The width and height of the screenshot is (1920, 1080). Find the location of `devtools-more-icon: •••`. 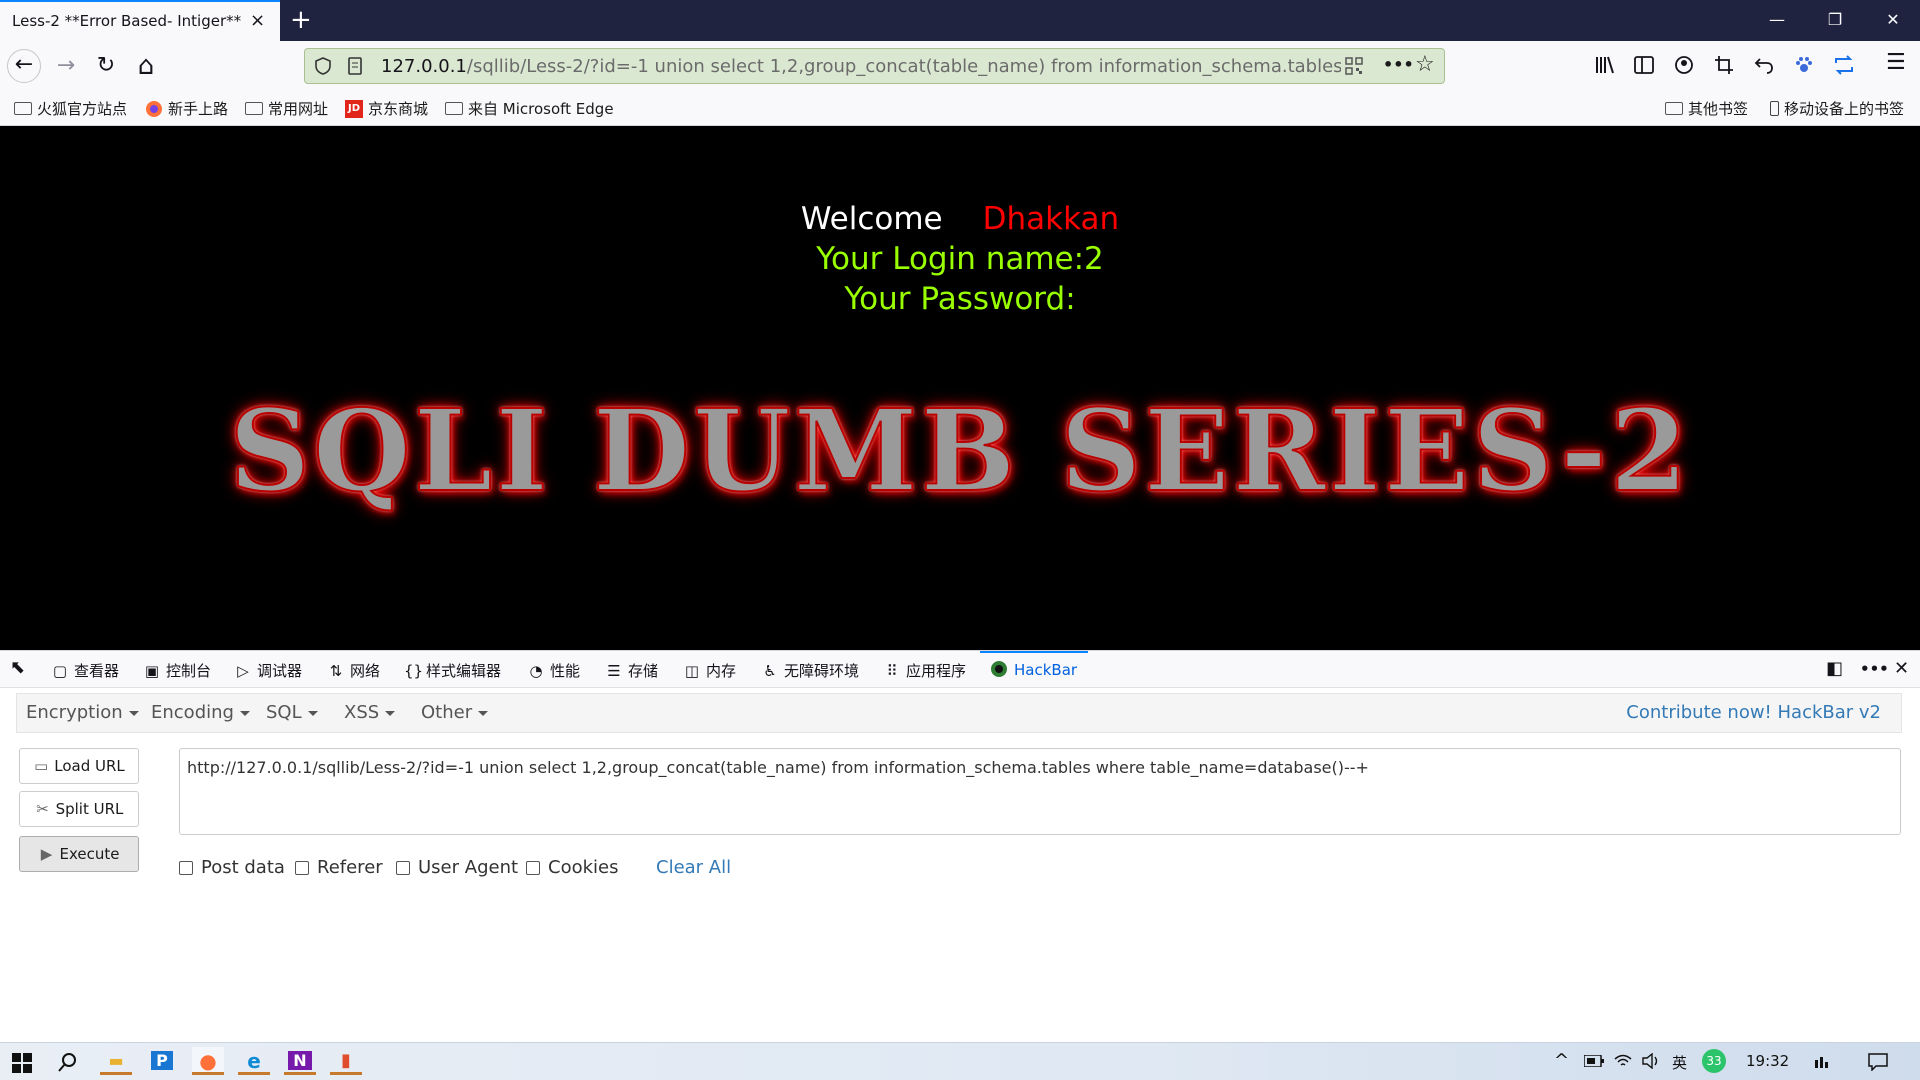

devtools-more-icon: ••• is located at coordinates (1874, 669).